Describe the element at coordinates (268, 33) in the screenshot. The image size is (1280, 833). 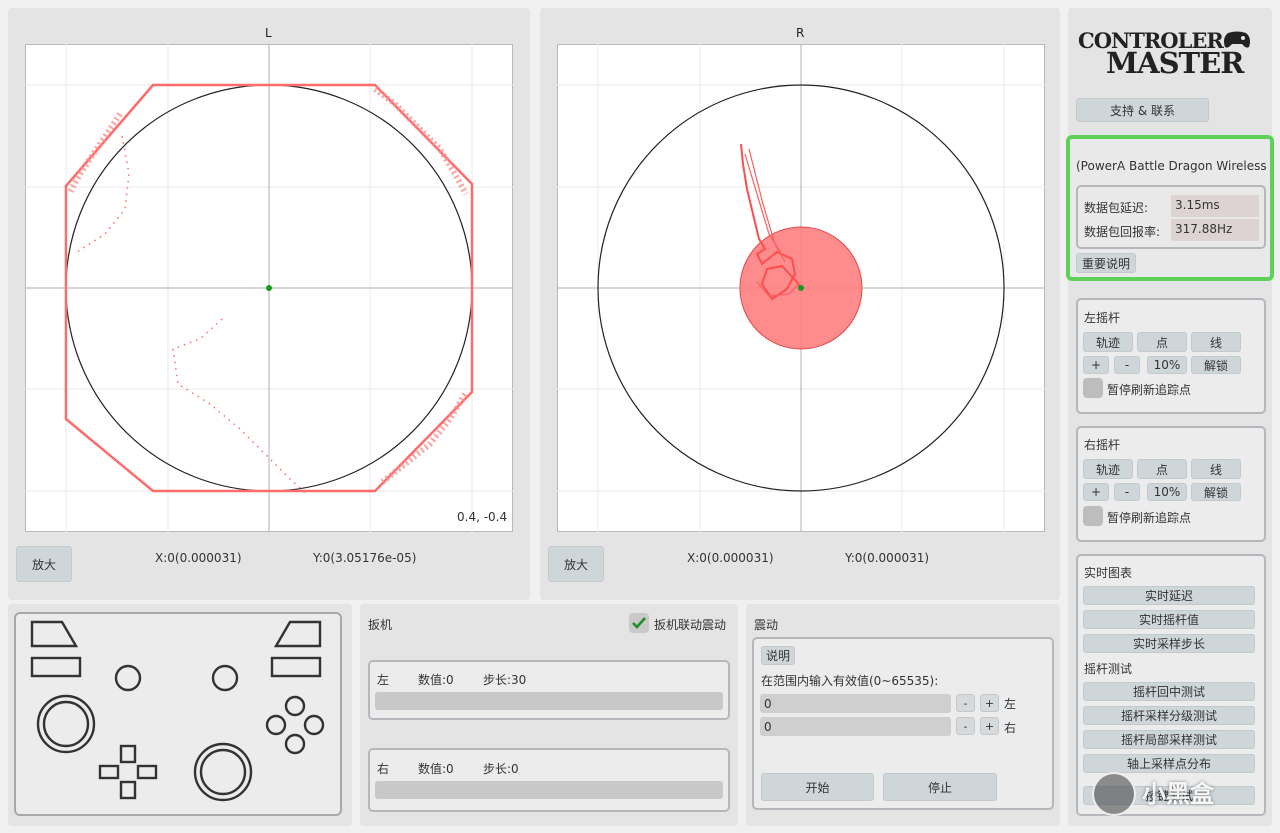
I see `left-plot-title: L` at that location.